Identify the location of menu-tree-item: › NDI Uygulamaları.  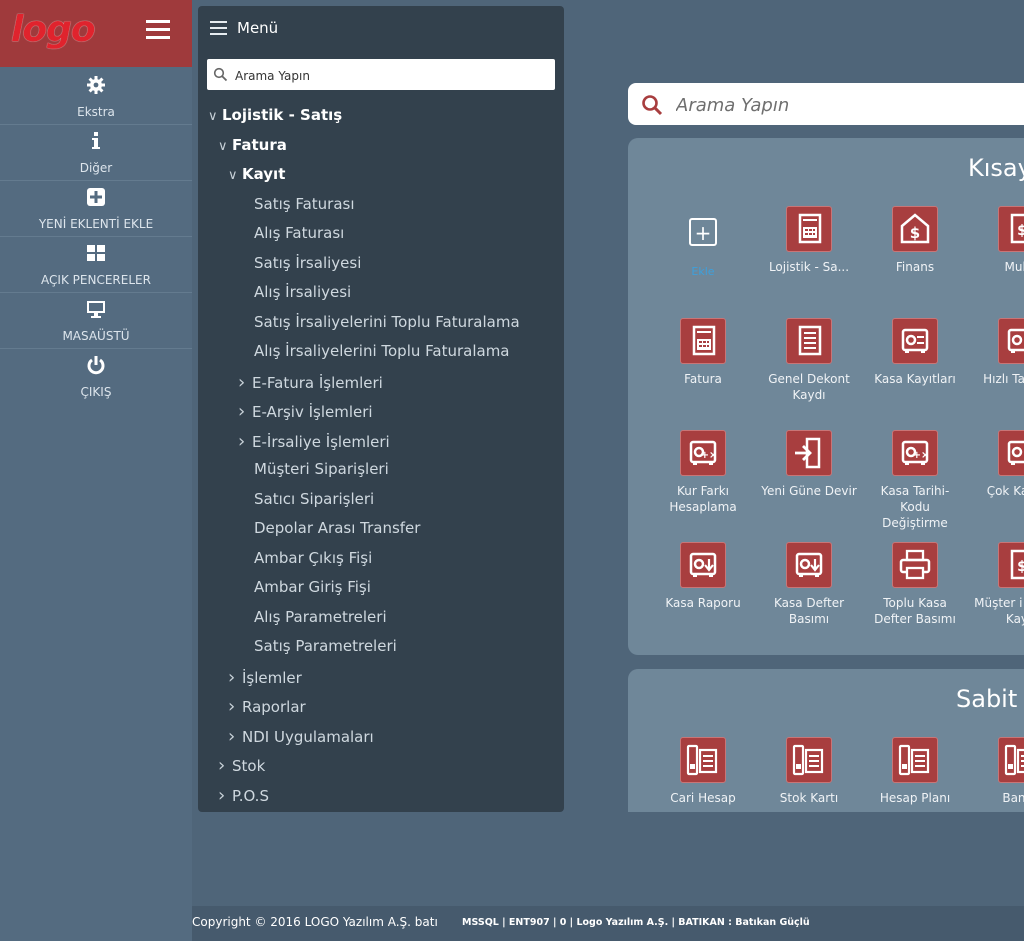
(301, 736).